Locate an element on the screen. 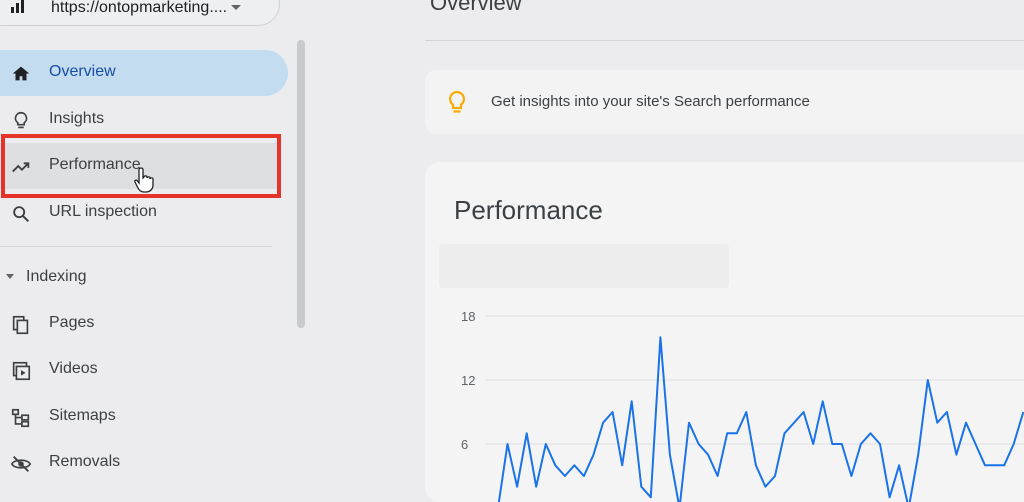 This screenshot has width=1024, height=502. caret-down-icon is located at coordinates (10, 276).